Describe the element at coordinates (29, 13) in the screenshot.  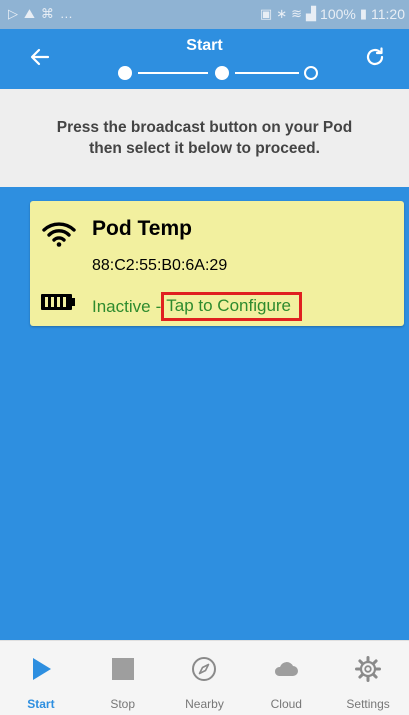
I see `image-icon: ⛰` at that location.